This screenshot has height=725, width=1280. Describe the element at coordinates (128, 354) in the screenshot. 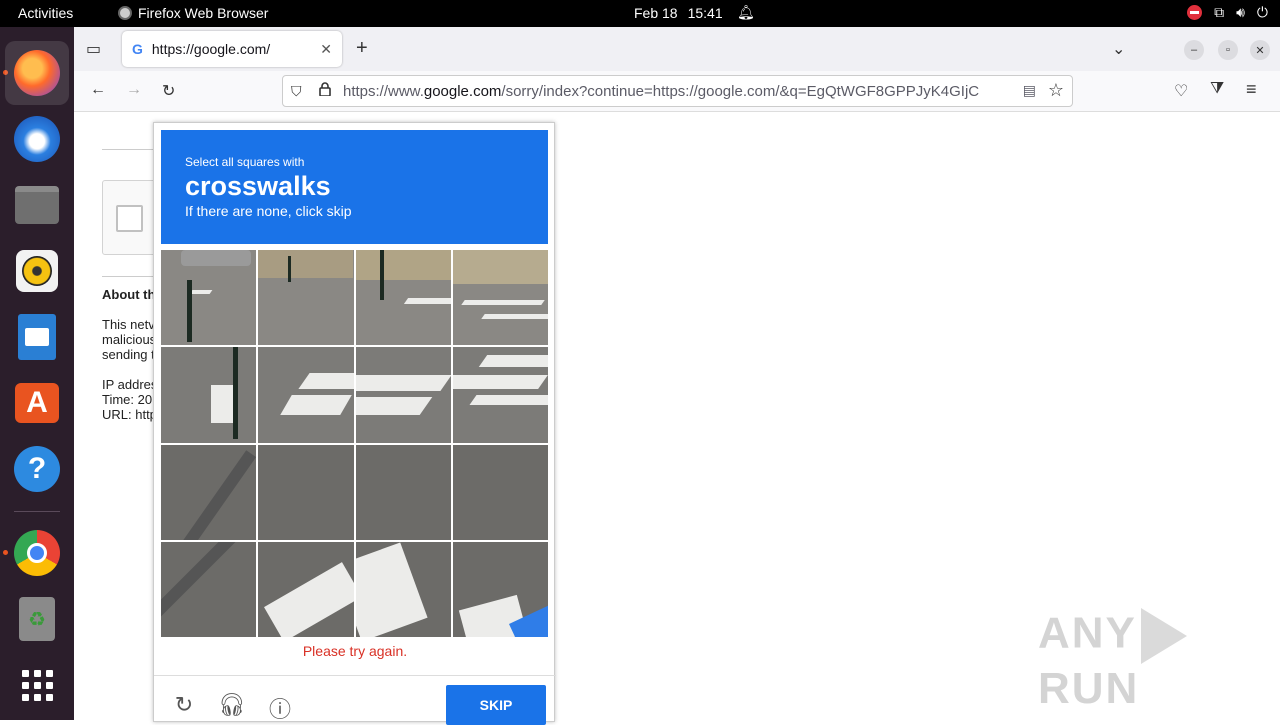

I see `info-paragraph-line: sending t` at that location.